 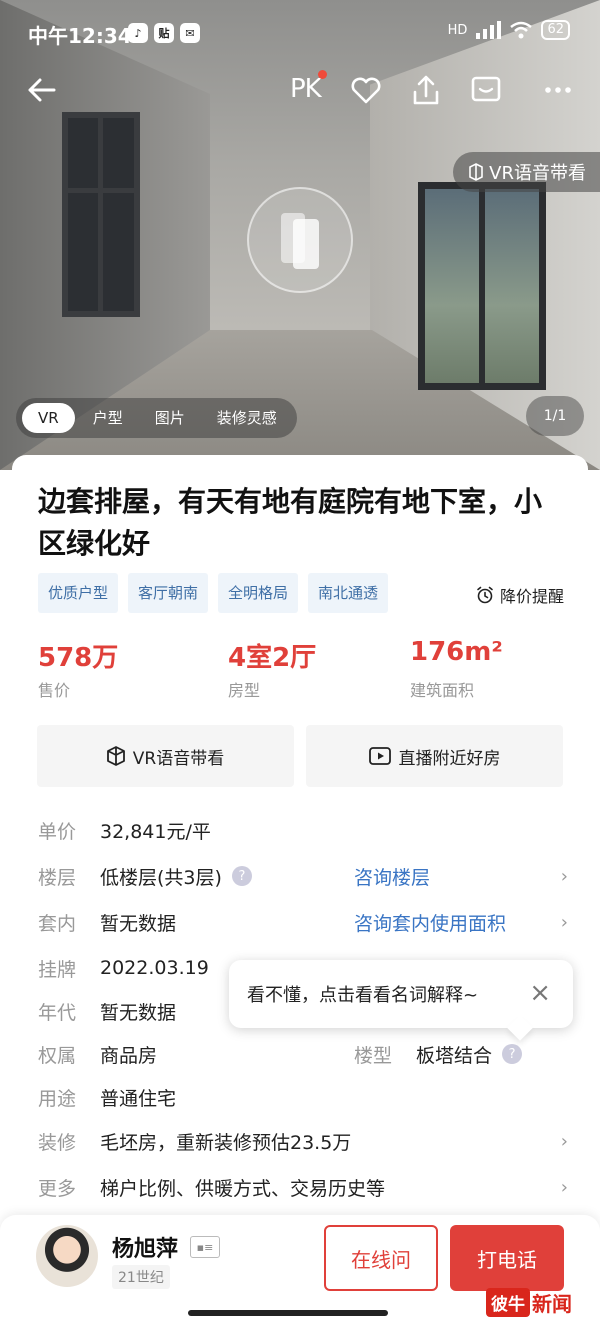 I want to click on detail-key: 装修, so click(x=57, y=1142).